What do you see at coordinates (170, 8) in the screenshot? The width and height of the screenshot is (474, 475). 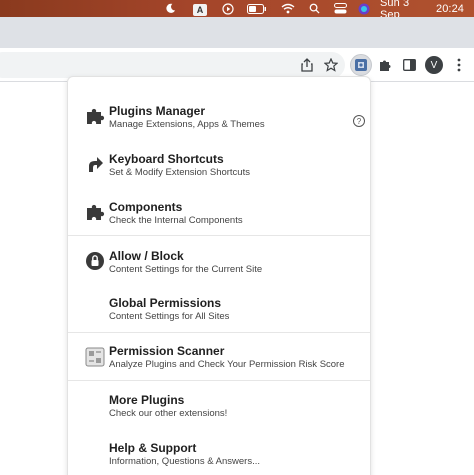 I see `moon-icon` at bounding box center [170, 8].